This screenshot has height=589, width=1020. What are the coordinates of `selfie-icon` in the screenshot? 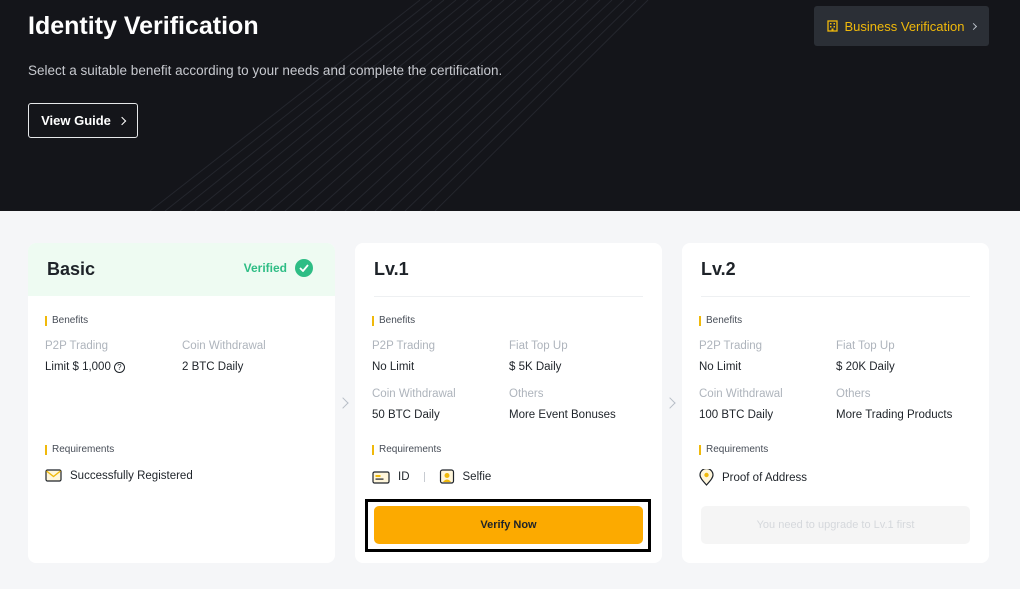 It's located at (446, 476).